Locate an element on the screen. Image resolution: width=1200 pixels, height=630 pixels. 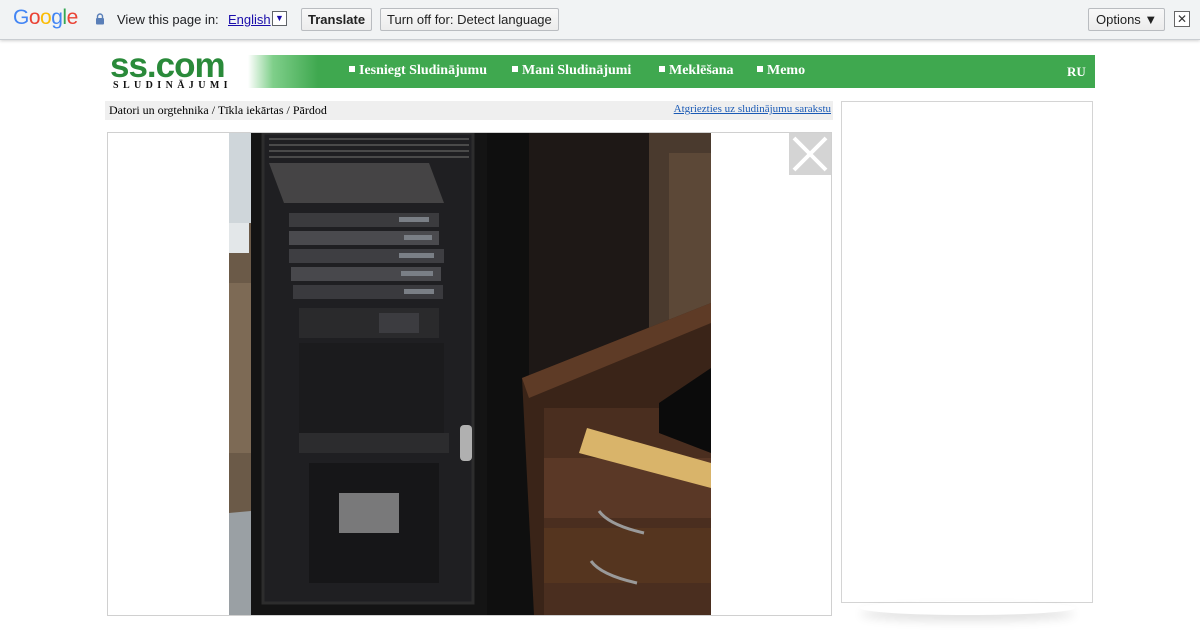
close-translate-bar-icon: ✕ is located at coordinates (1182, 19).